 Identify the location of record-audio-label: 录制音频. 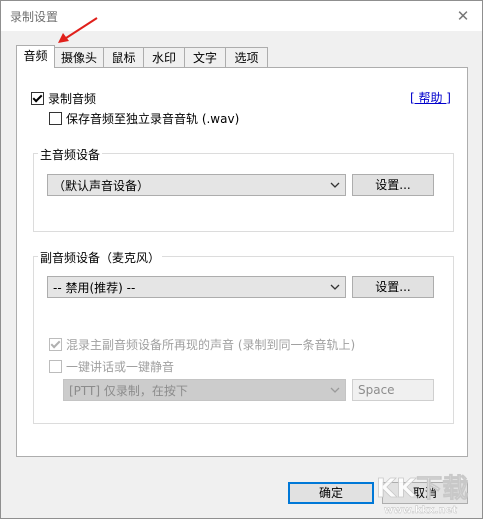
(72, 99).